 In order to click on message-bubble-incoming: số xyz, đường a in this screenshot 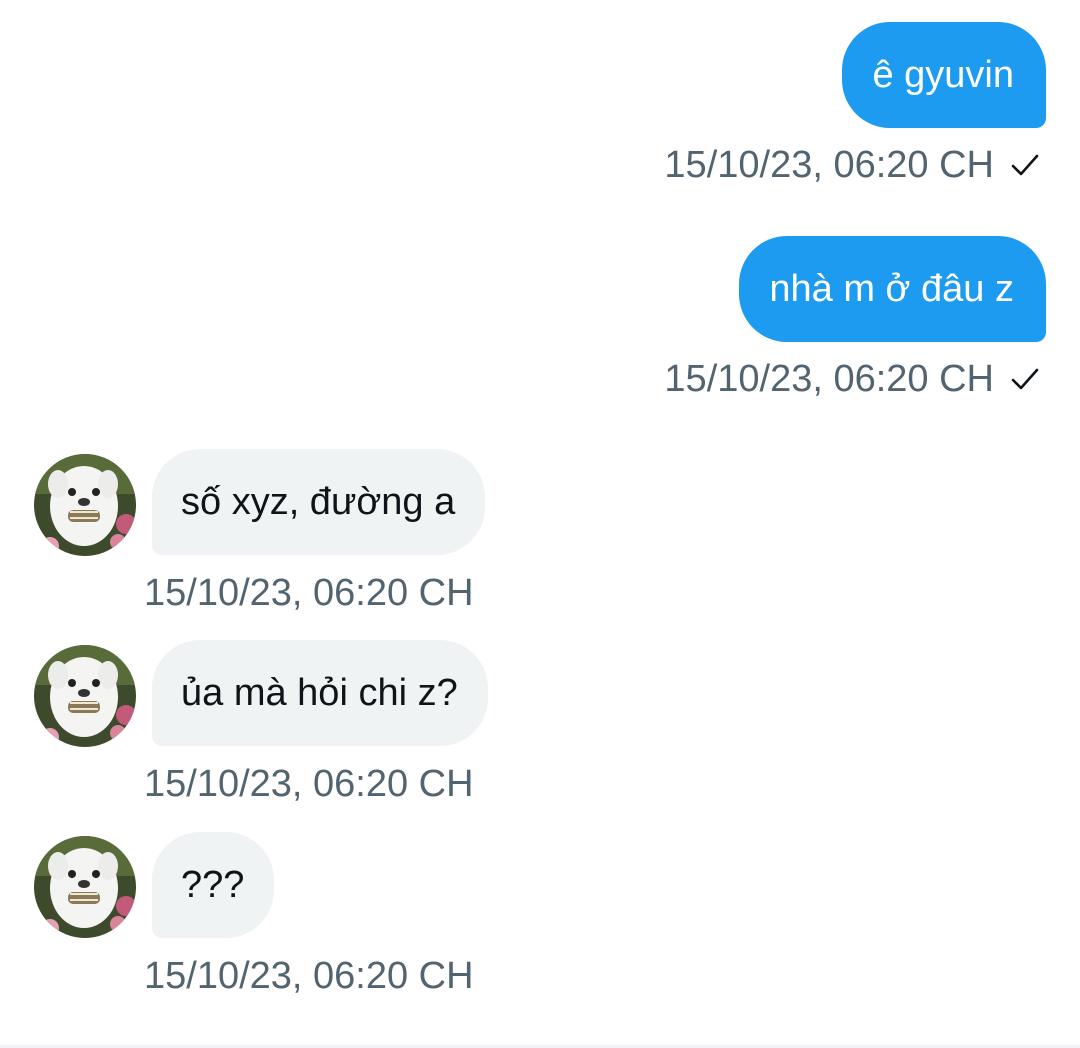, I will do `click(319, 502)`.